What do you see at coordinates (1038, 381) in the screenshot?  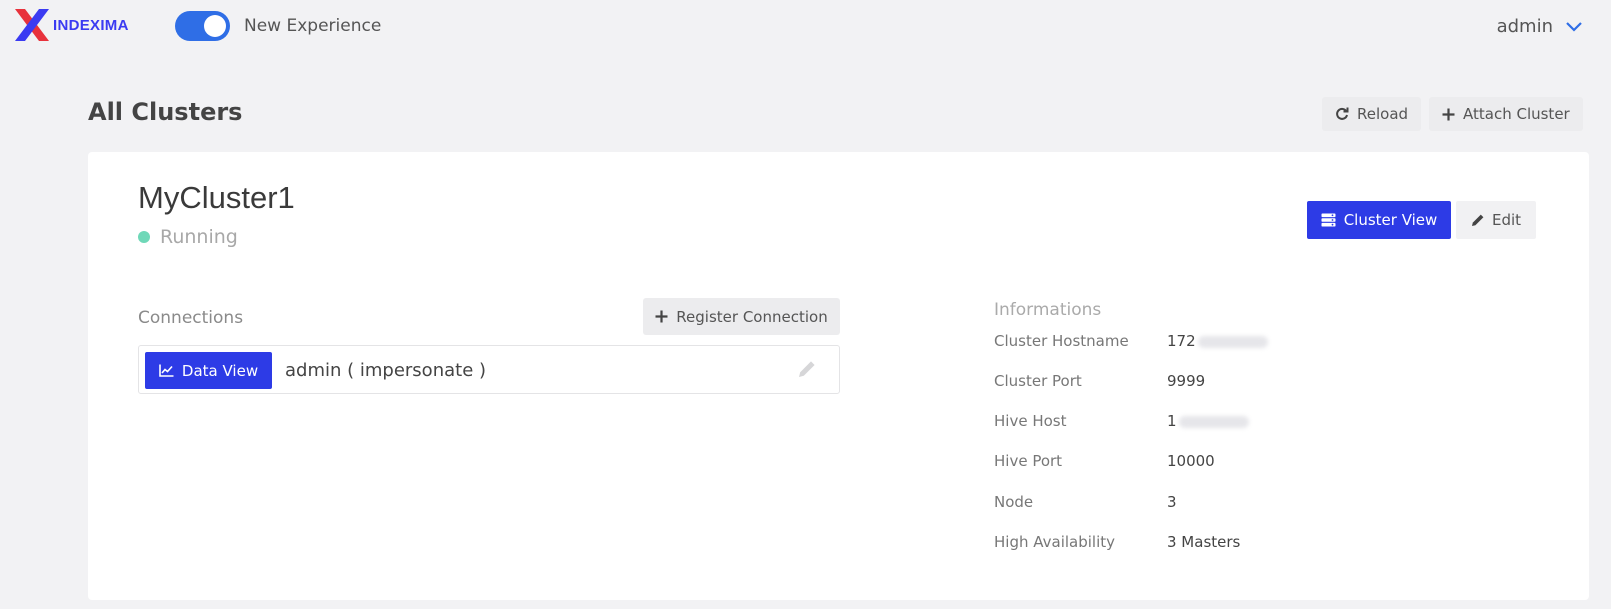 I see `info-key: Cluster Port` at bounding box center [1038, 381].